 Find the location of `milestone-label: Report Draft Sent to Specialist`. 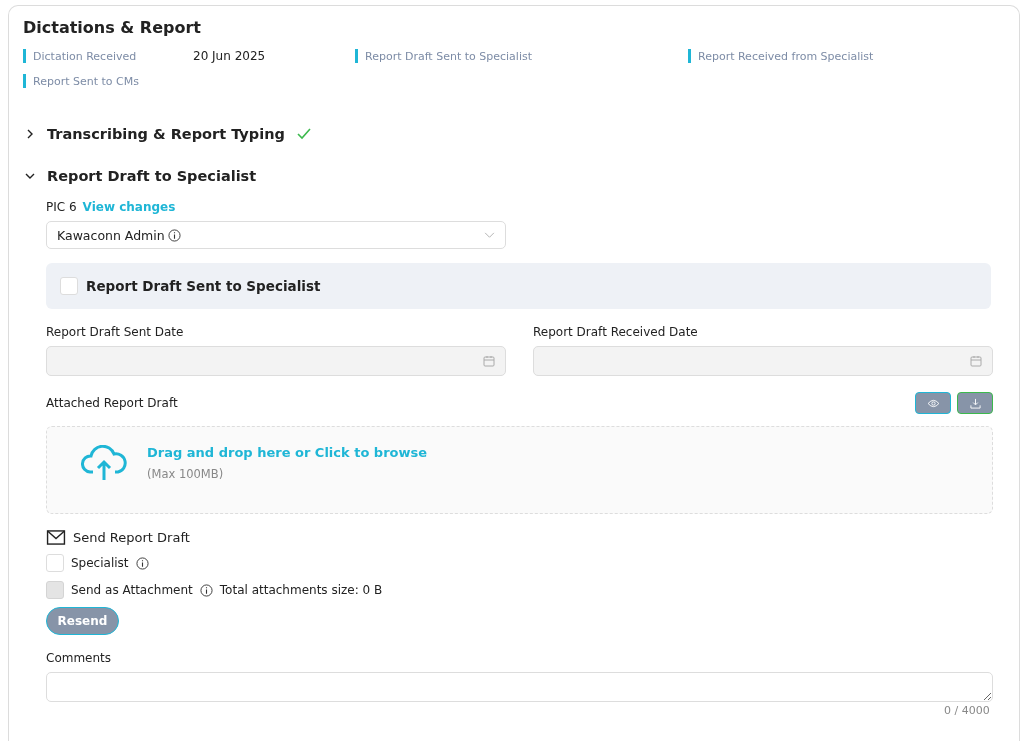

milestone-label: Report Draft Sent to Specialist is located at coordinates (448, 56).